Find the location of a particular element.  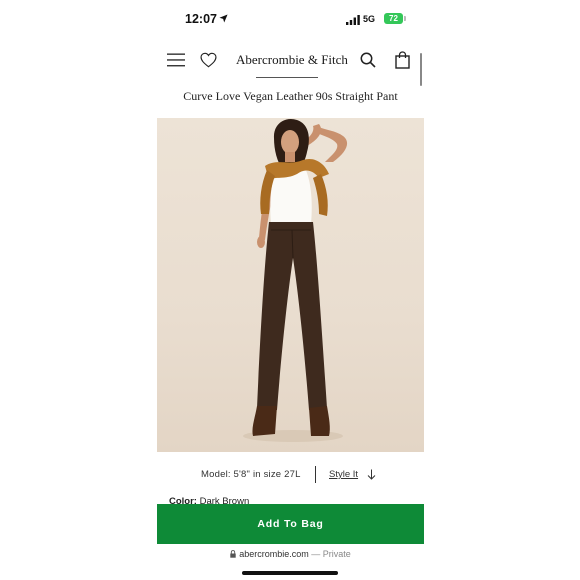

lock-icon is located at coordinates (233, 554).